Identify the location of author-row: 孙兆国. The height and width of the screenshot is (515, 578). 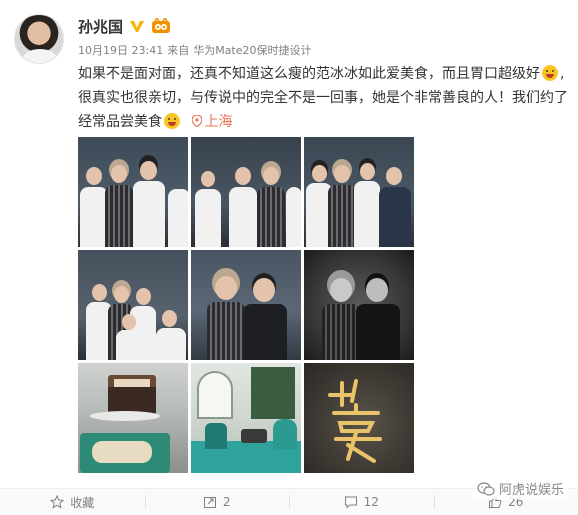
(124, 26).